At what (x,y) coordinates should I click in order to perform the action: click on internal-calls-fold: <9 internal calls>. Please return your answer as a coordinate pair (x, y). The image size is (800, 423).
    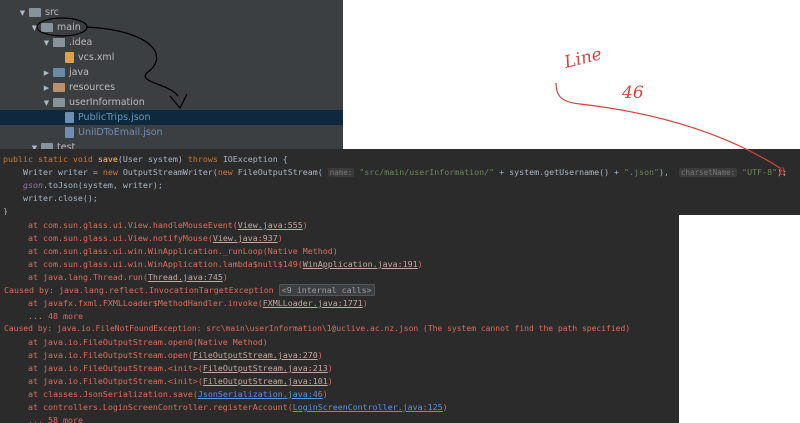
    Looking at the image, I should click on (326, 290).